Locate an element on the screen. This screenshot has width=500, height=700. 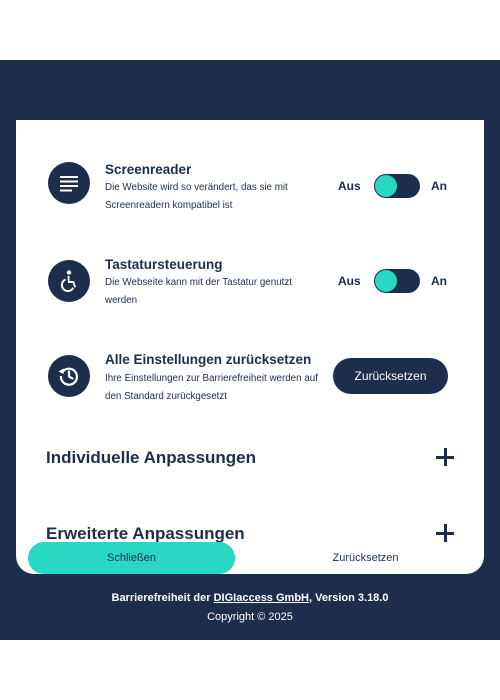
wheelchair-icon is located at coordinates (69, 281).